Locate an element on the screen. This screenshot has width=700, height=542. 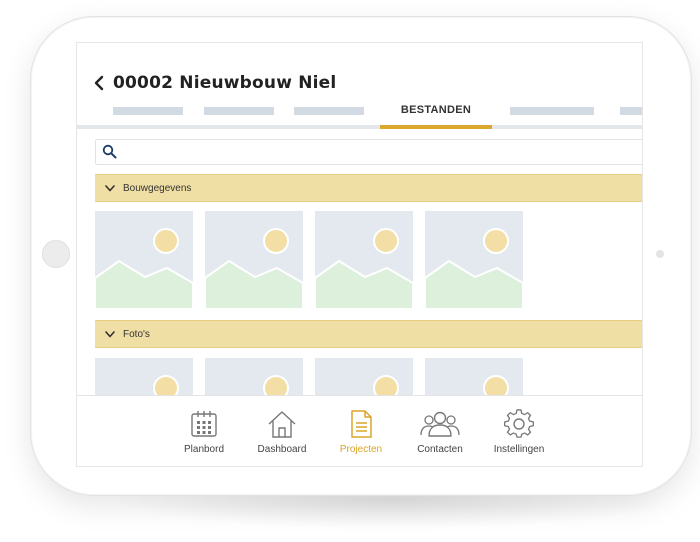
gear-icon is located at coordinates (519, 423).